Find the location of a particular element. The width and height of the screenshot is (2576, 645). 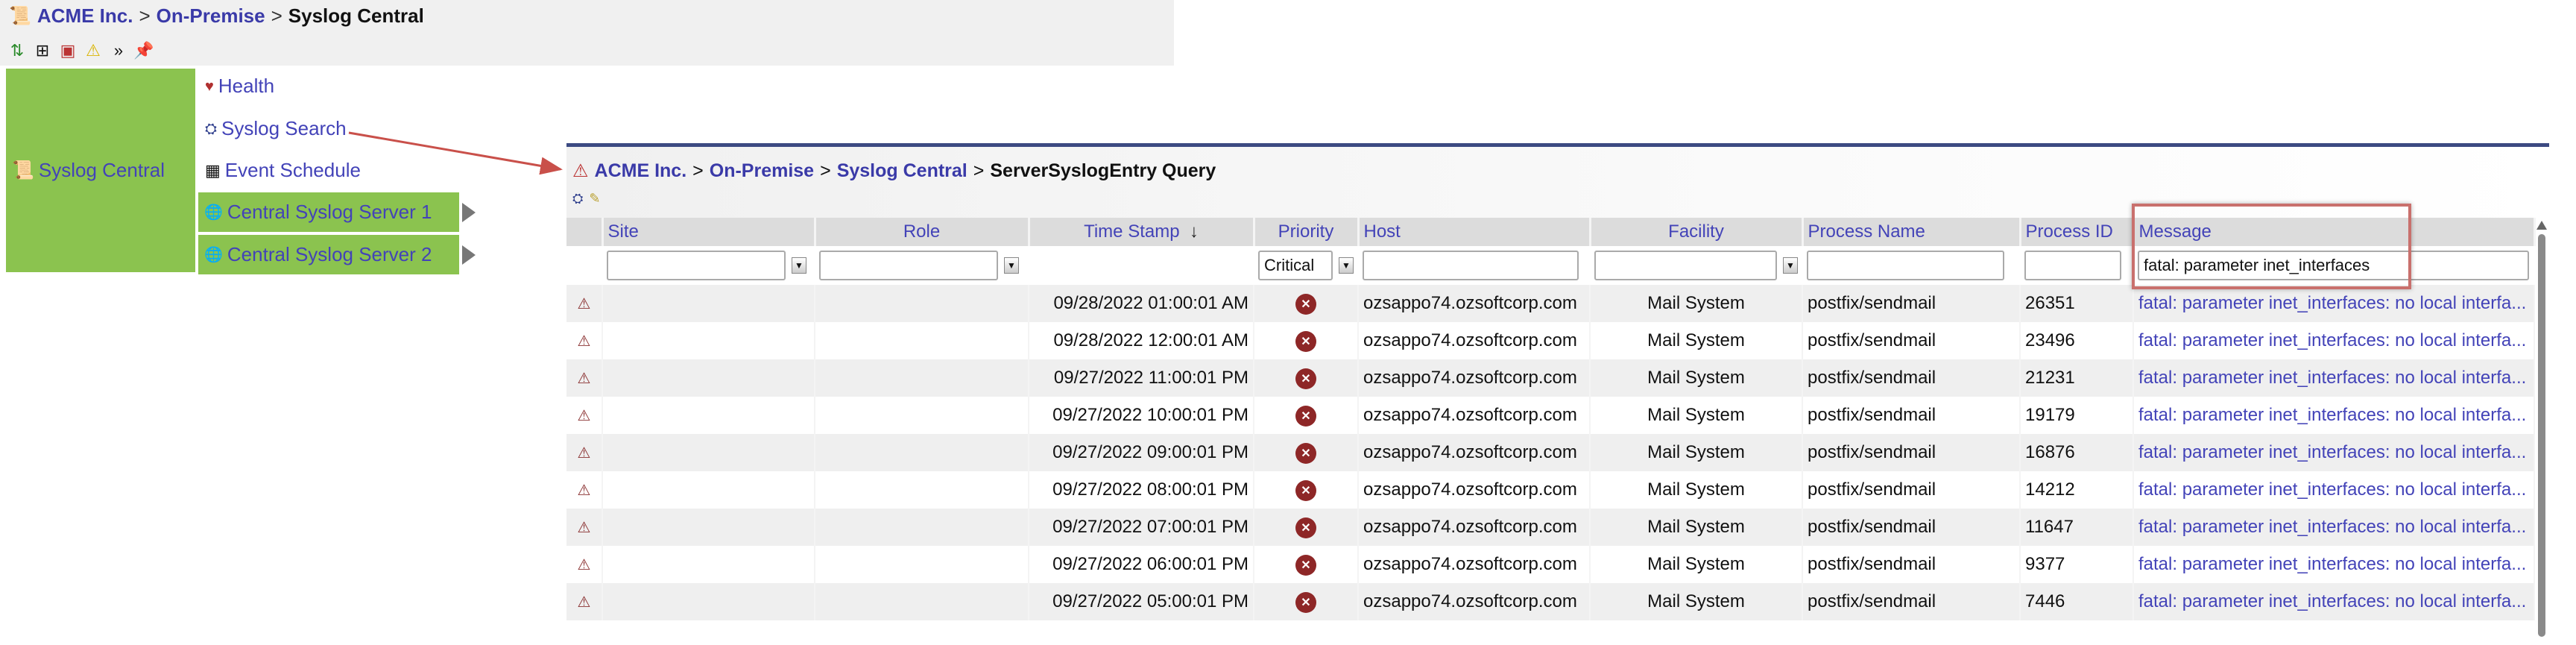

header-timestamp: Time Stamp ↓ is located at coordinates (1142, 232).